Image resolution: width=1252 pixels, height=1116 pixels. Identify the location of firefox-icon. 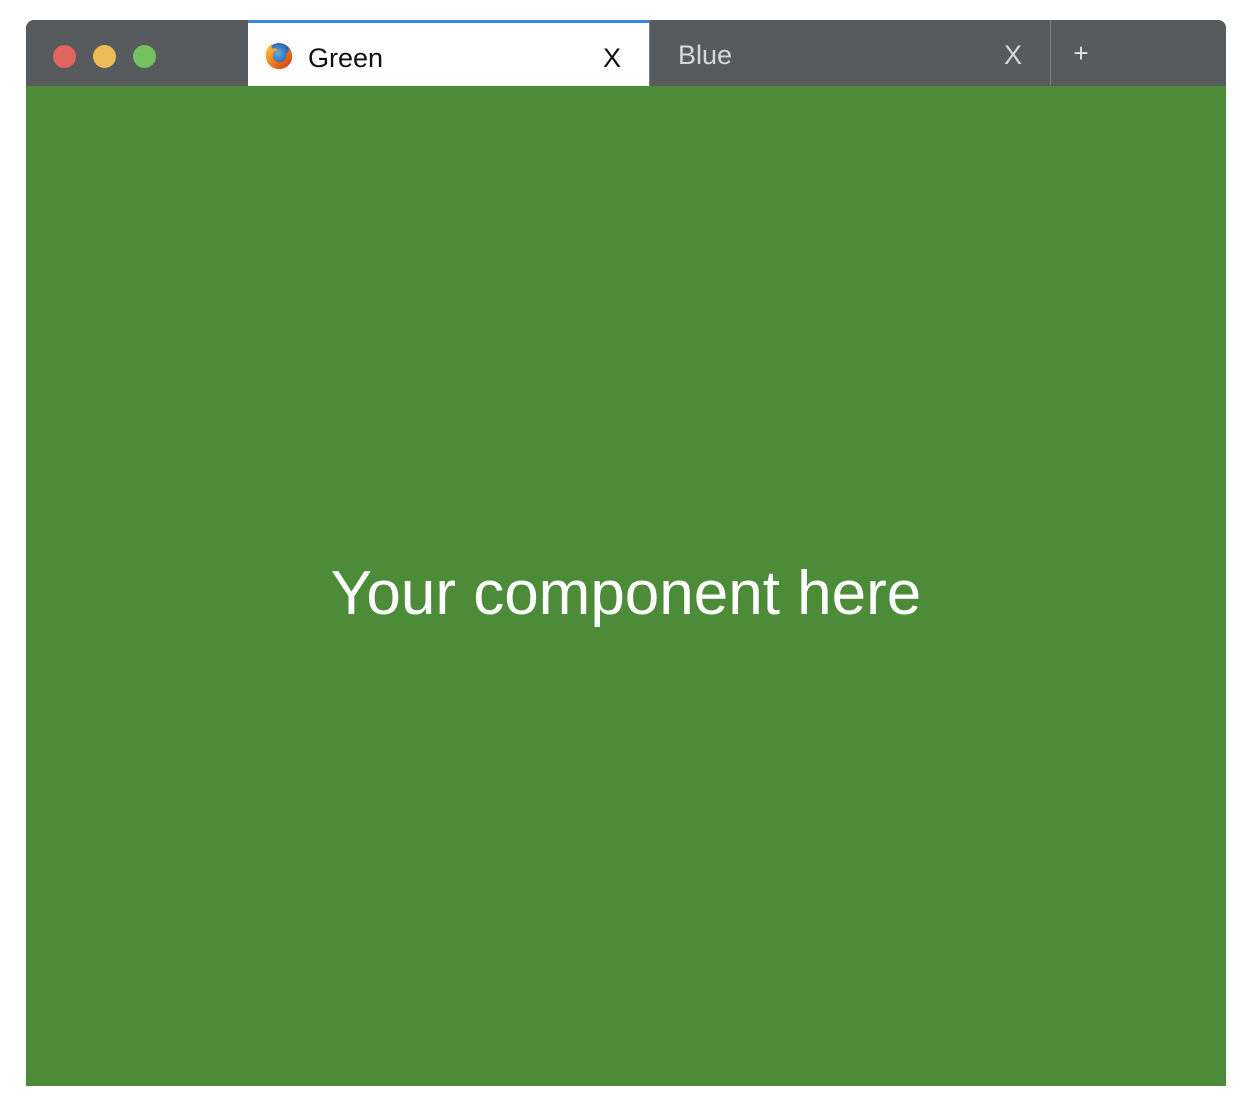
(279, 56).